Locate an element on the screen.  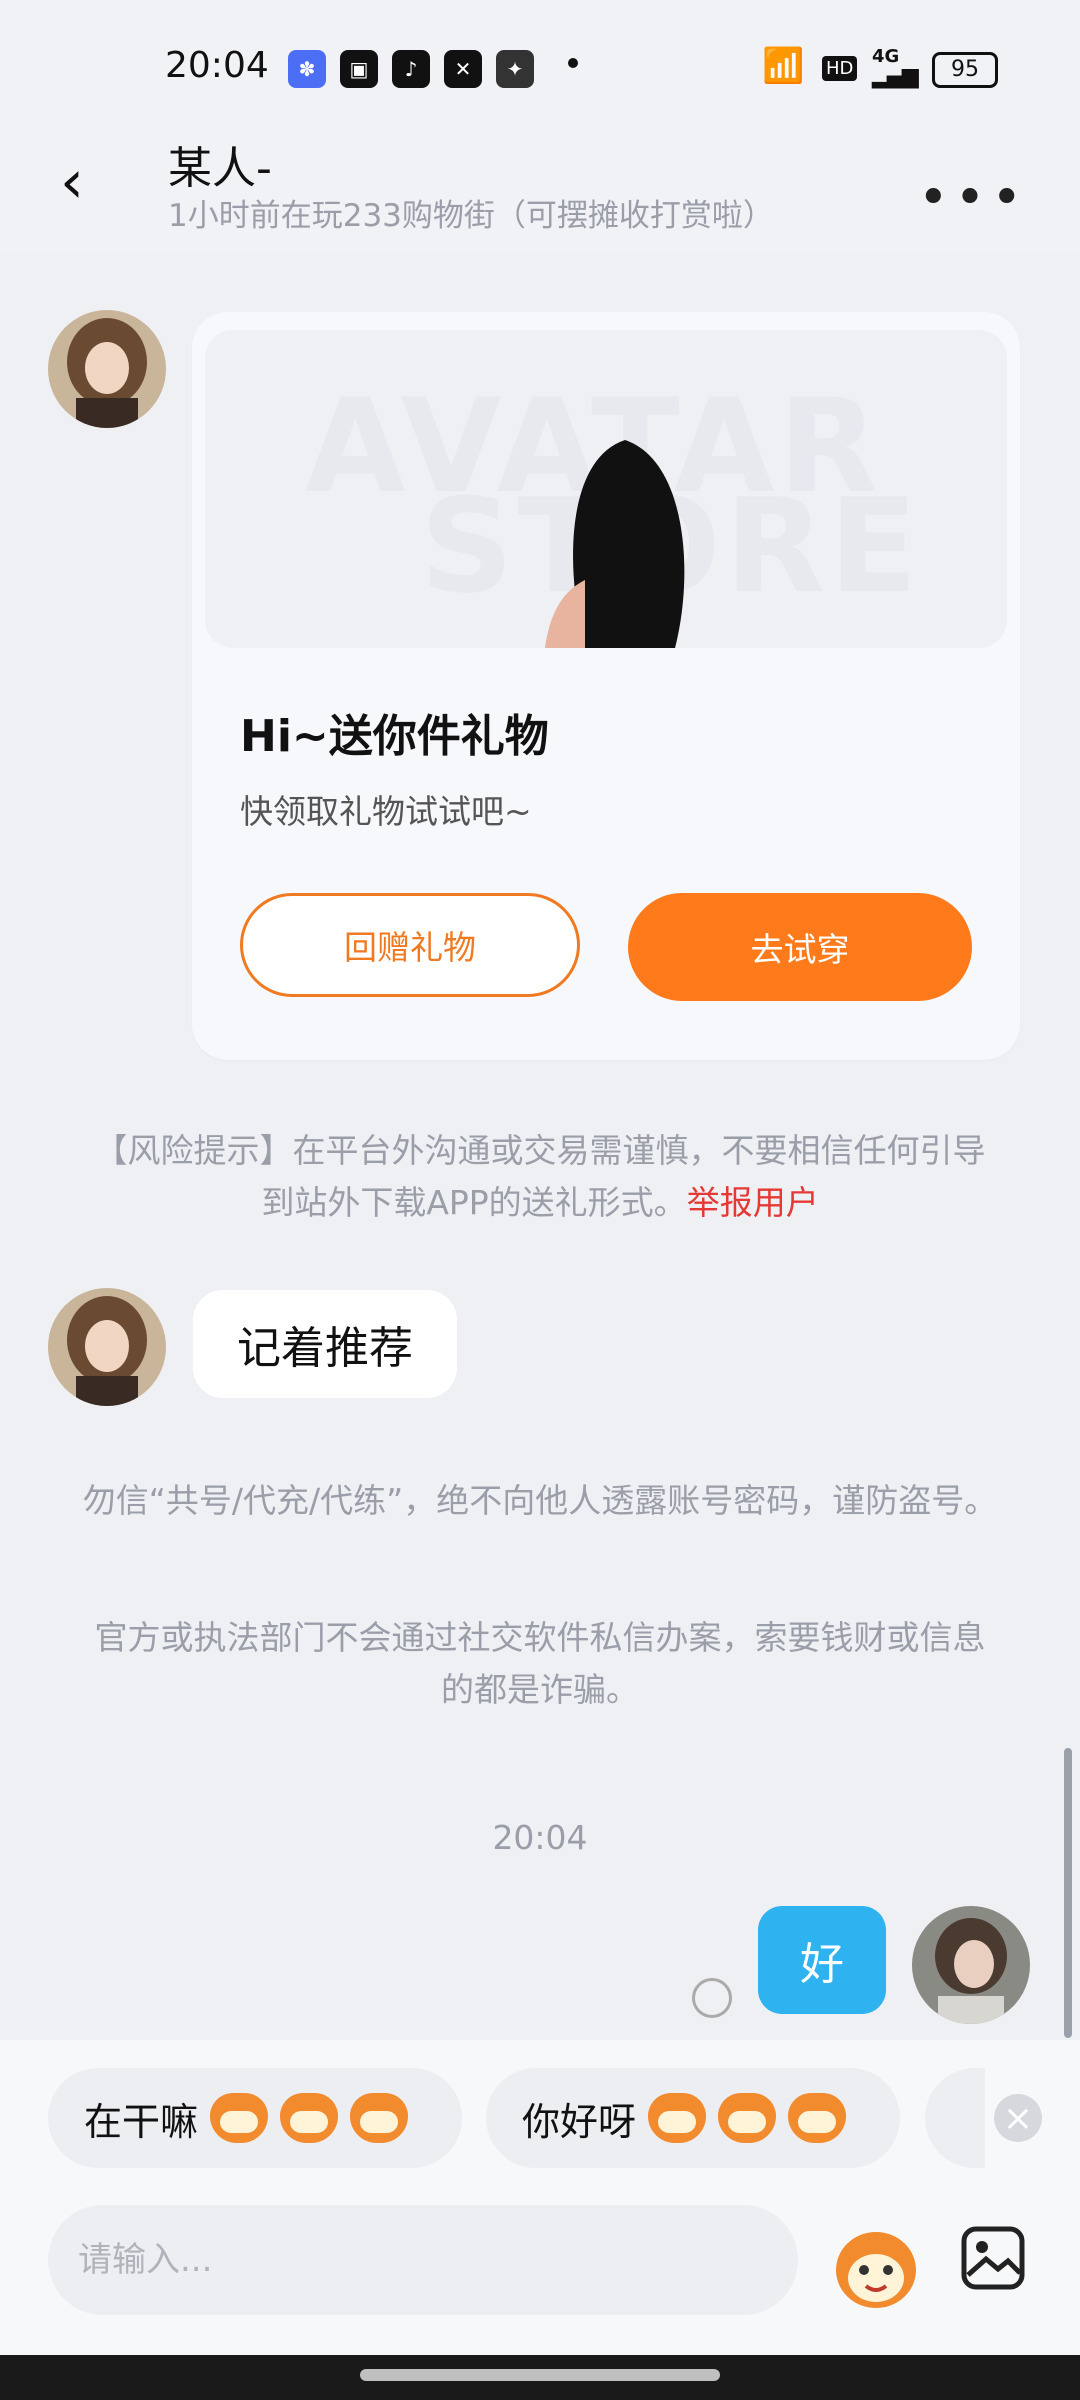
report-user-link: 举报用户 is located at coordinates (753, 1202).